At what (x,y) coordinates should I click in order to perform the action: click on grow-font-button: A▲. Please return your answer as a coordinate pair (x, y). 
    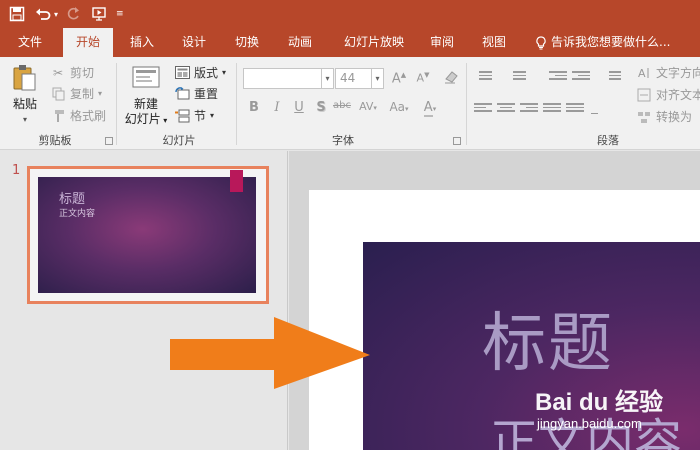
    Looking at the image, I should click on (399, 78).